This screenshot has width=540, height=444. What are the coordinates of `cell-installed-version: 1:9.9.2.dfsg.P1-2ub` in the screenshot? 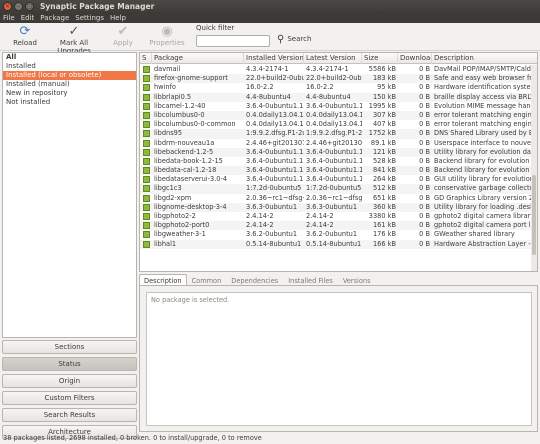 It's located at (275, 133).